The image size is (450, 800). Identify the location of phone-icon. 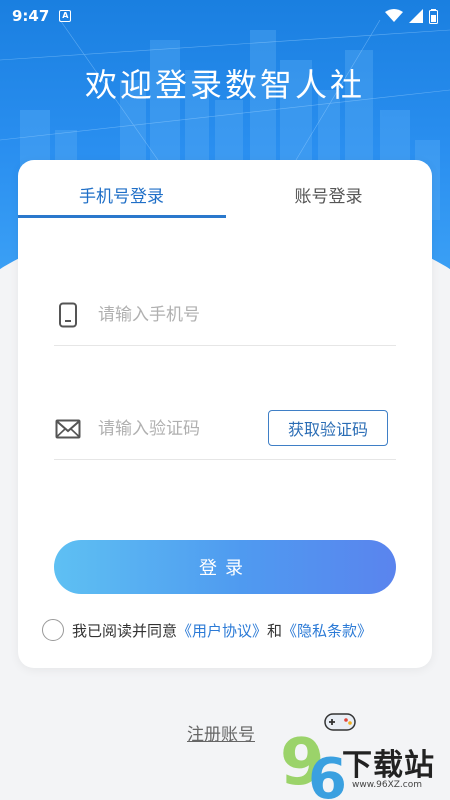
(68, 315).